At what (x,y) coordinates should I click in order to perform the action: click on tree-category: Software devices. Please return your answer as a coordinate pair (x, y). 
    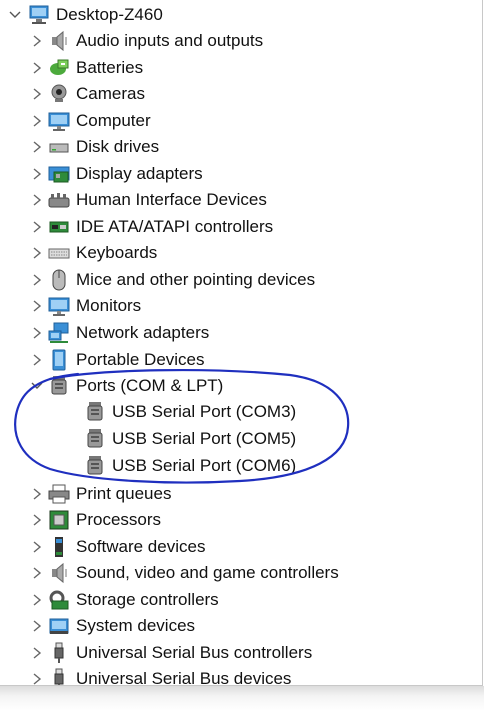
    Looking at the image, I should click on (117, 547).